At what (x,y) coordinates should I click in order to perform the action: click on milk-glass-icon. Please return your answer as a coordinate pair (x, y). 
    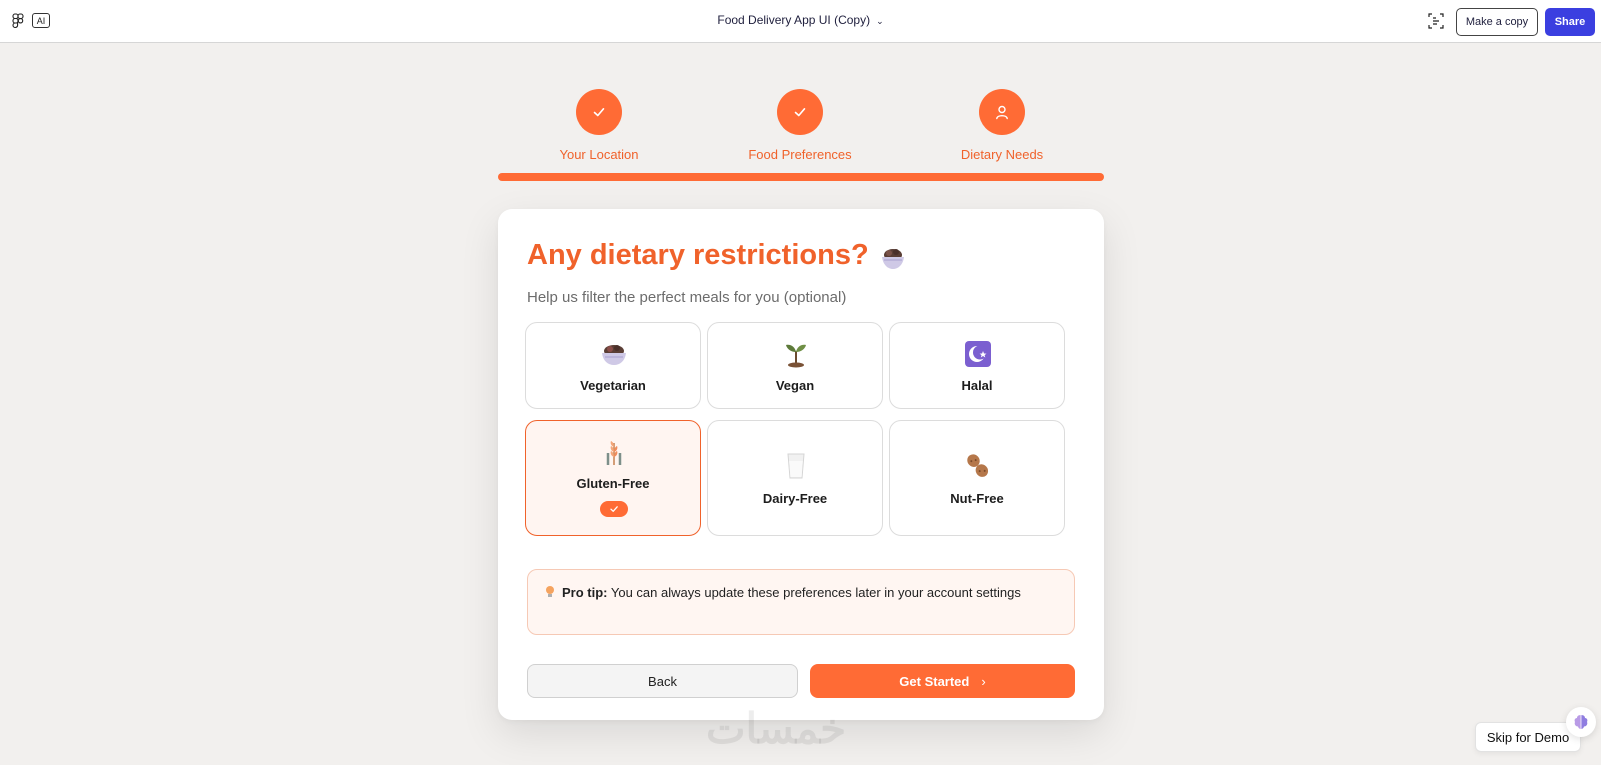
    Looking at the image, I should click on (796, 466).